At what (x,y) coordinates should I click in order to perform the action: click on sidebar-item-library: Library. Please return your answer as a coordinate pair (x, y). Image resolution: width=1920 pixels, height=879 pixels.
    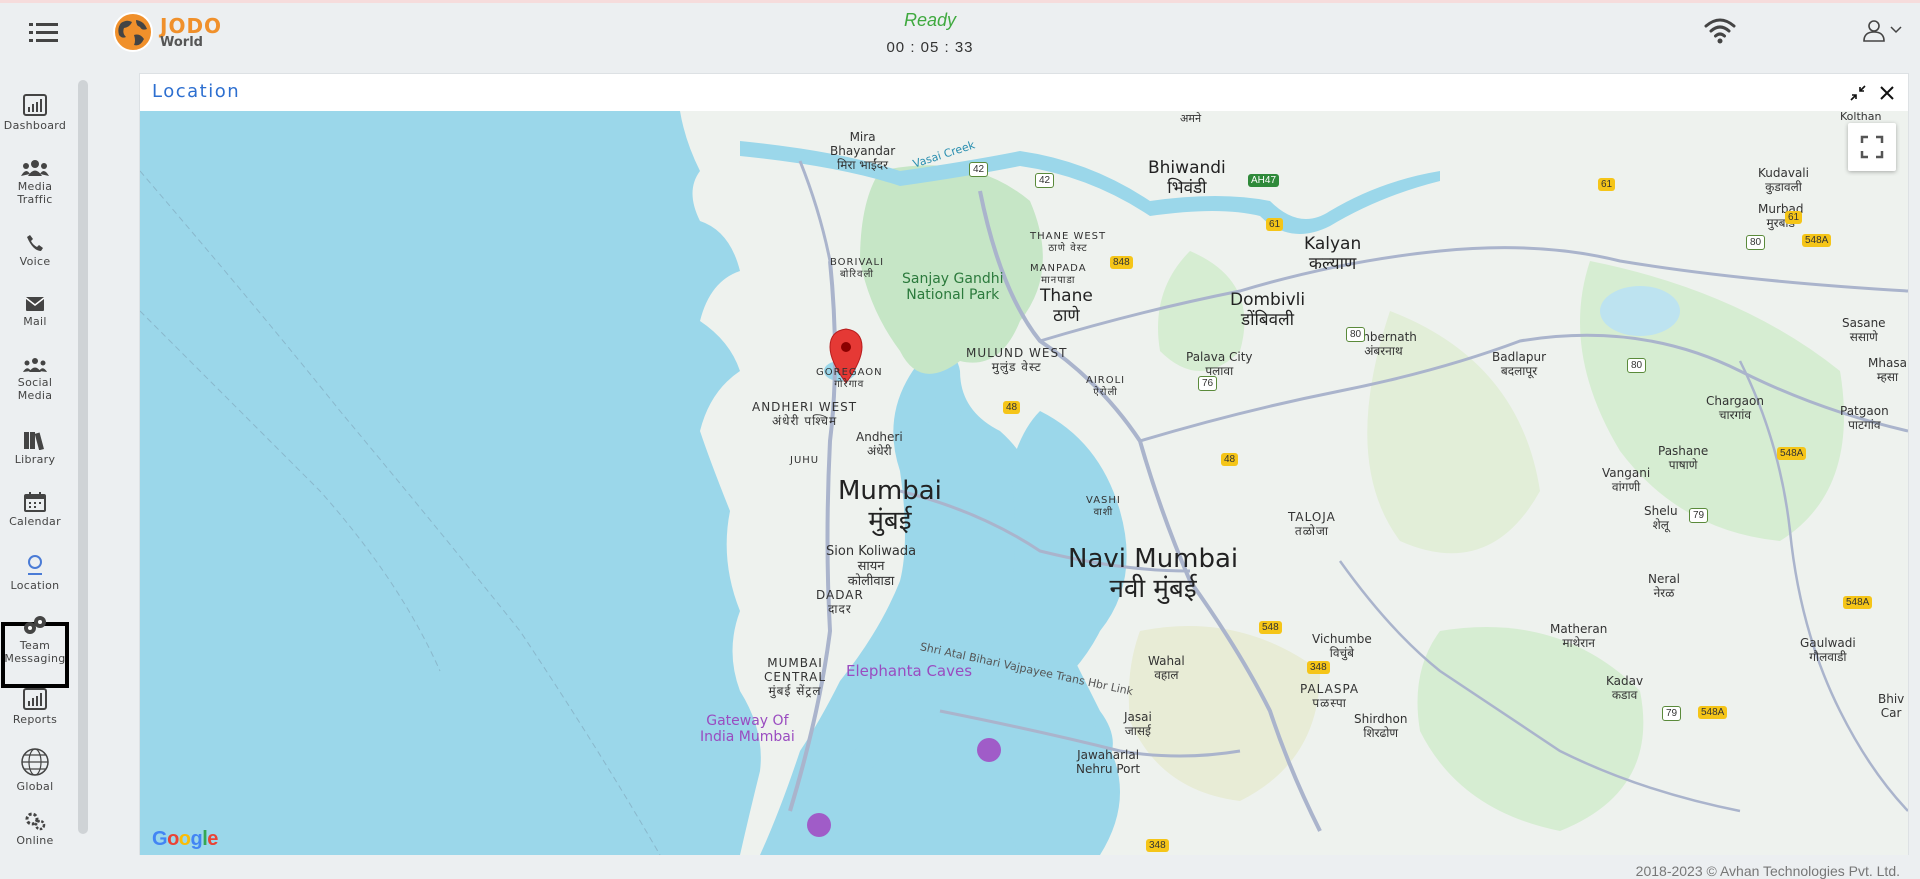
    Looking at the image, I should click on (35, 448).